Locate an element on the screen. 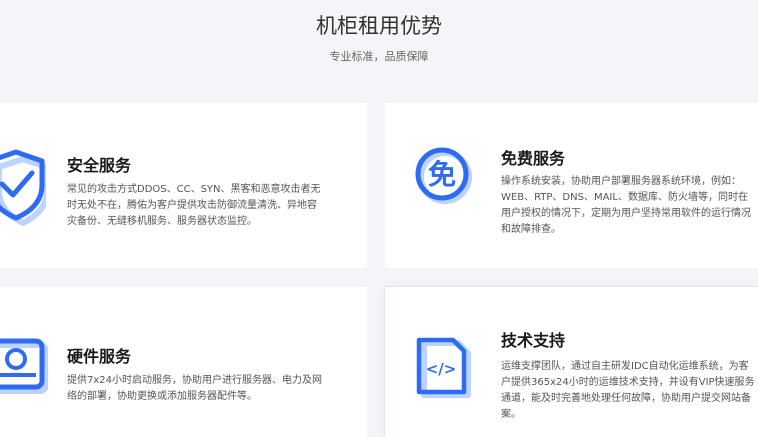 Image resolution: width=758 pixels, height=437 pixels. shield-check-icon is located at coordinates (23, 188).